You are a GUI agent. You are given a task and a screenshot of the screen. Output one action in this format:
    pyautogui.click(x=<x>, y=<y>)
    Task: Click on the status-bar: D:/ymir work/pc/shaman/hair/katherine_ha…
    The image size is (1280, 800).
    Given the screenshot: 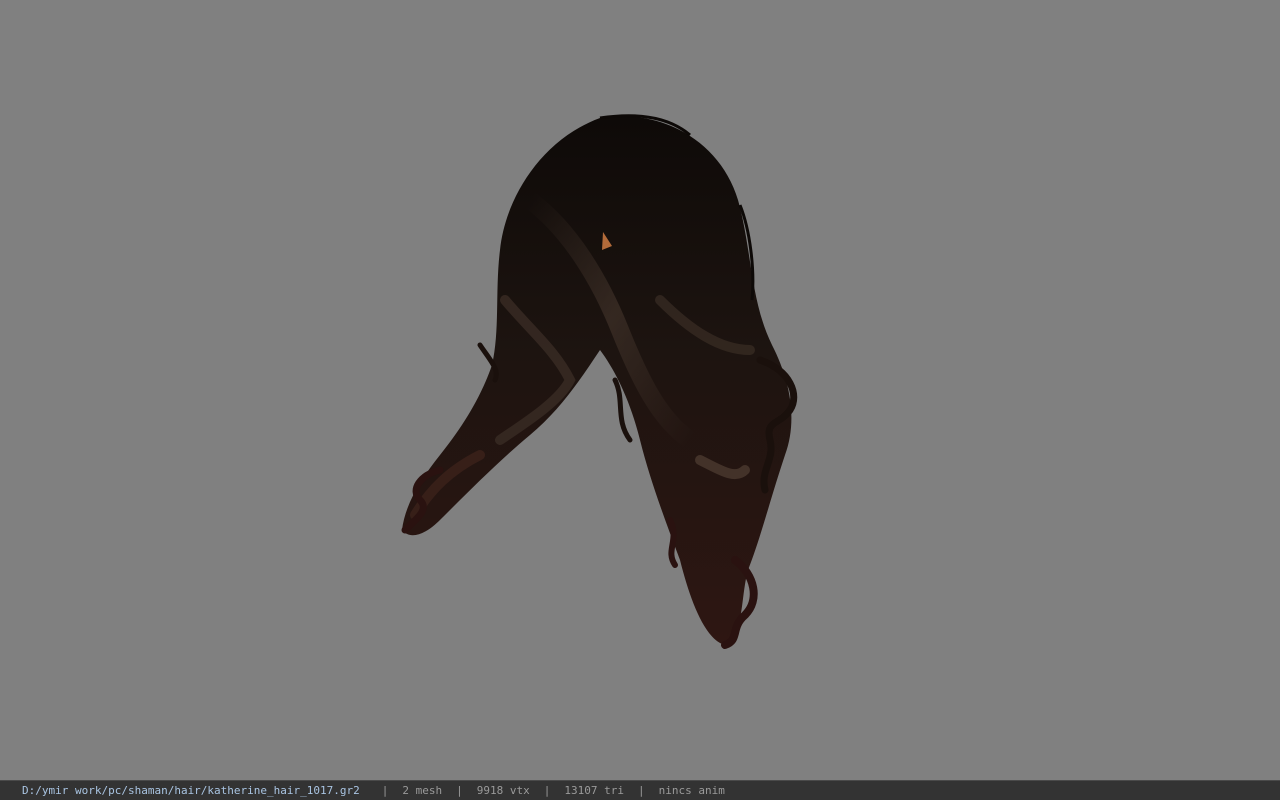 What is the action you would take?
    pyautogui.click(x=640, y=790)
    